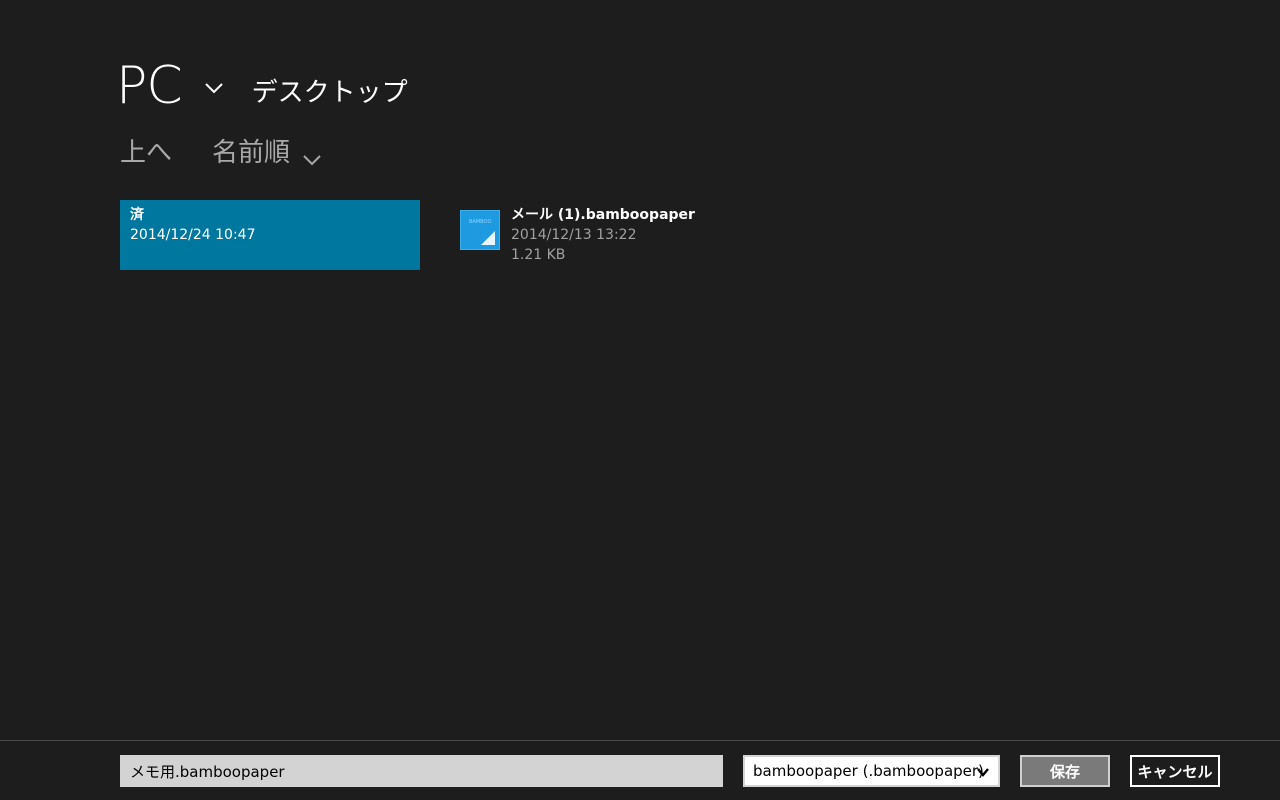  I want to click on filename-input, so click(421, 771).